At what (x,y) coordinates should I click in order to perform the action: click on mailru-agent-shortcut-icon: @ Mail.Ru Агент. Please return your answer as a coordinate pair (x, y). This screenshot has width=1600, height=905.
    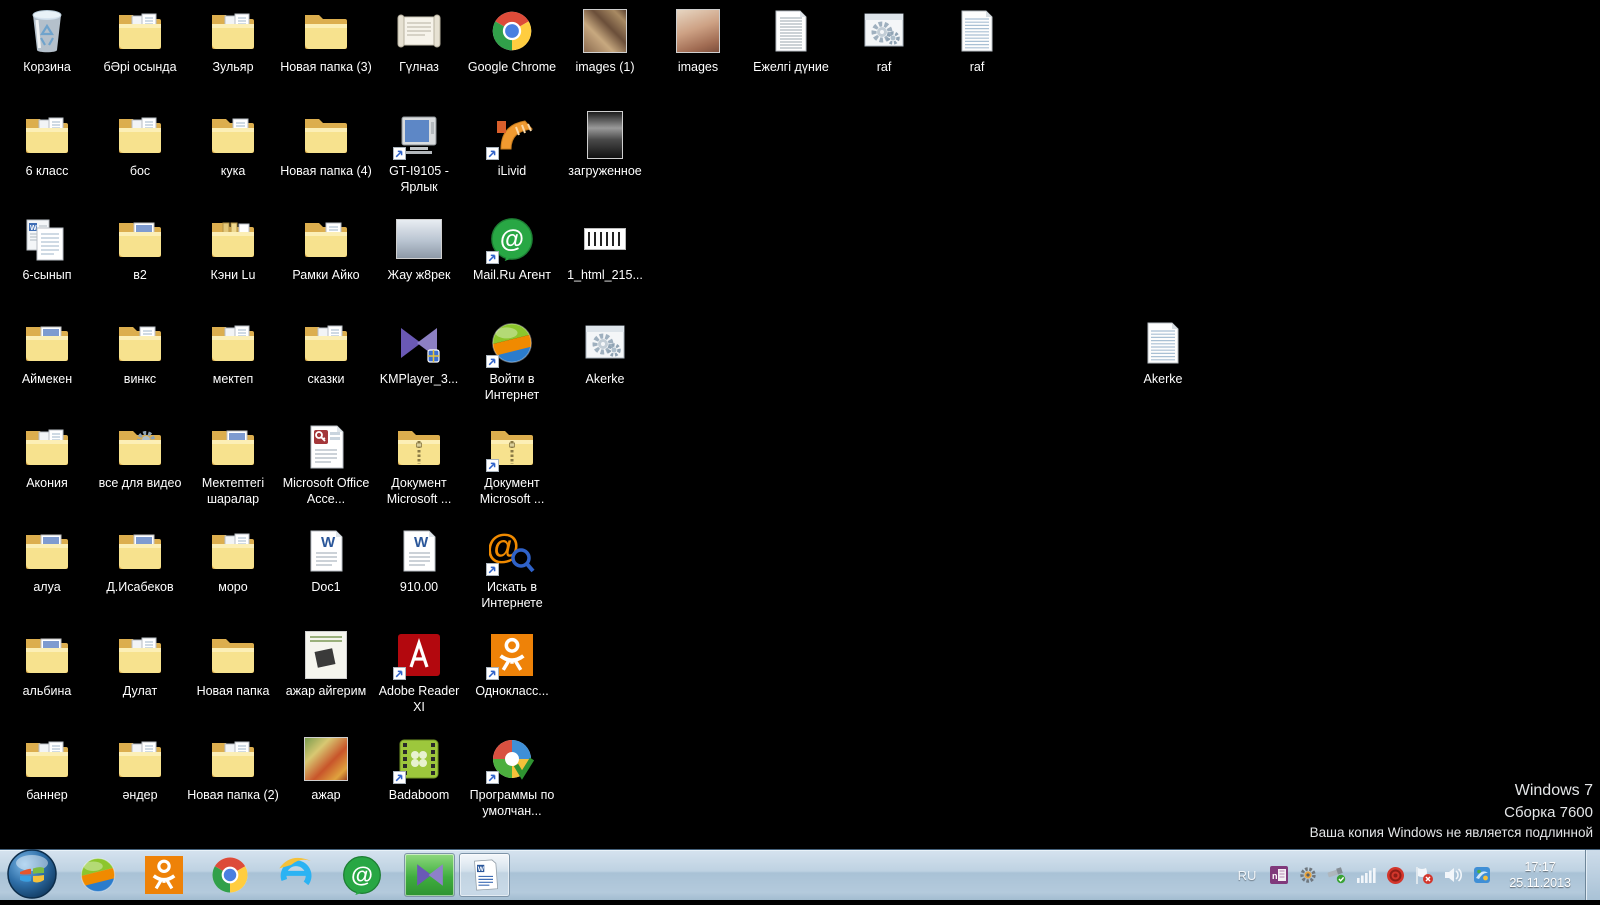
    Looking at the image, I should click on (512, 248).